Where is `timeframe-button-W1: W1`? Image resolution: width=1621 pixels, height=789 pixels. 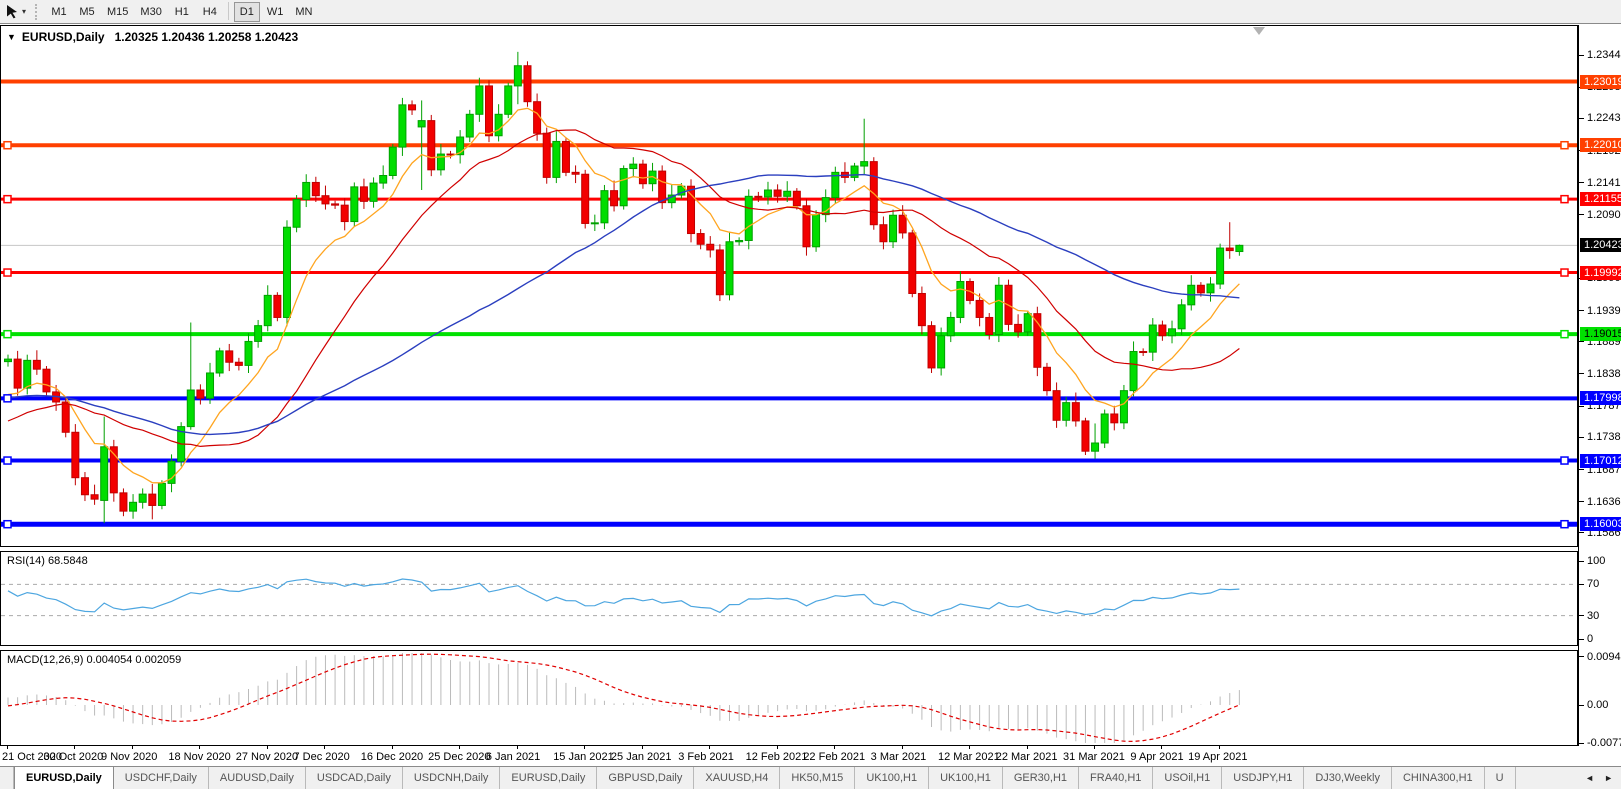
timeframe-button-W1: W1 is located at coordinates (275, 12).